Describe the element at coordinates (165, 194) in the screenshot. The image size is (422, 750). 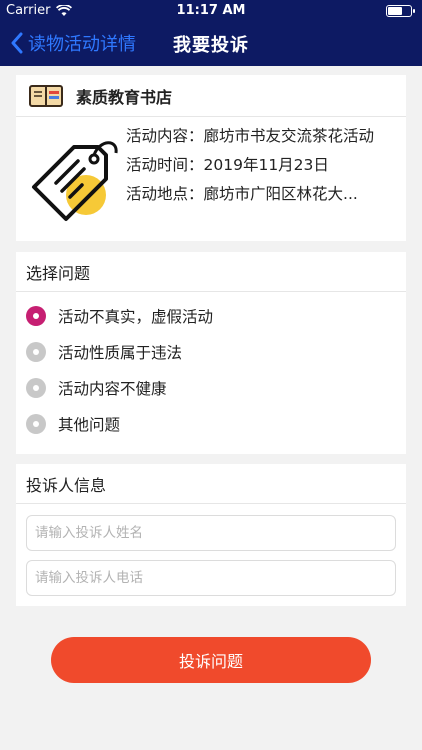
I see `location-label: 活动地点：` at that location.